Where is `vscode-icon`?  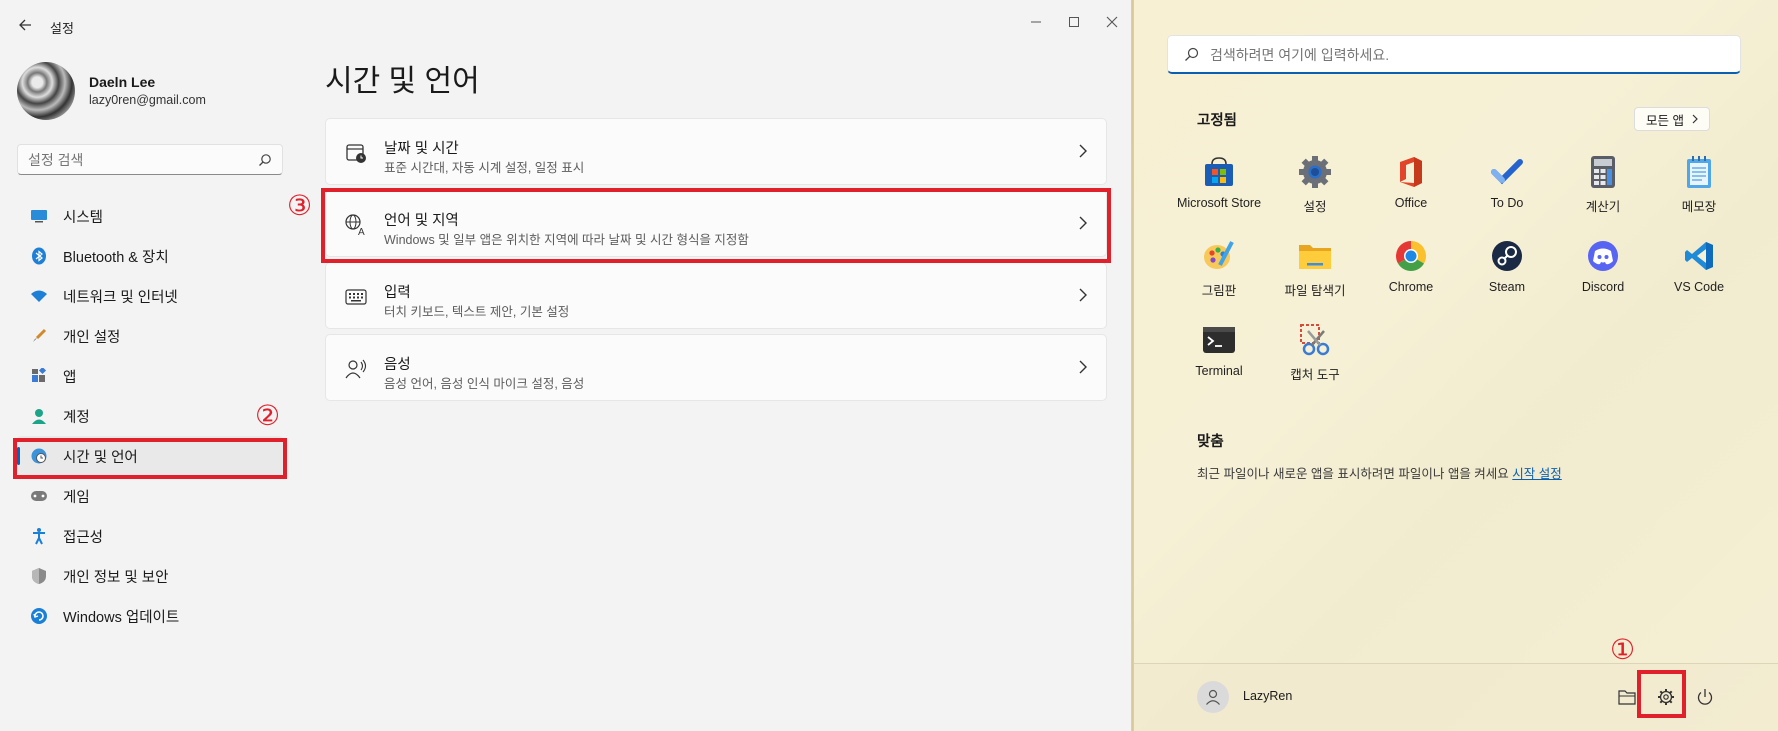 vscode-icon is located at coordinates (1699, 256).